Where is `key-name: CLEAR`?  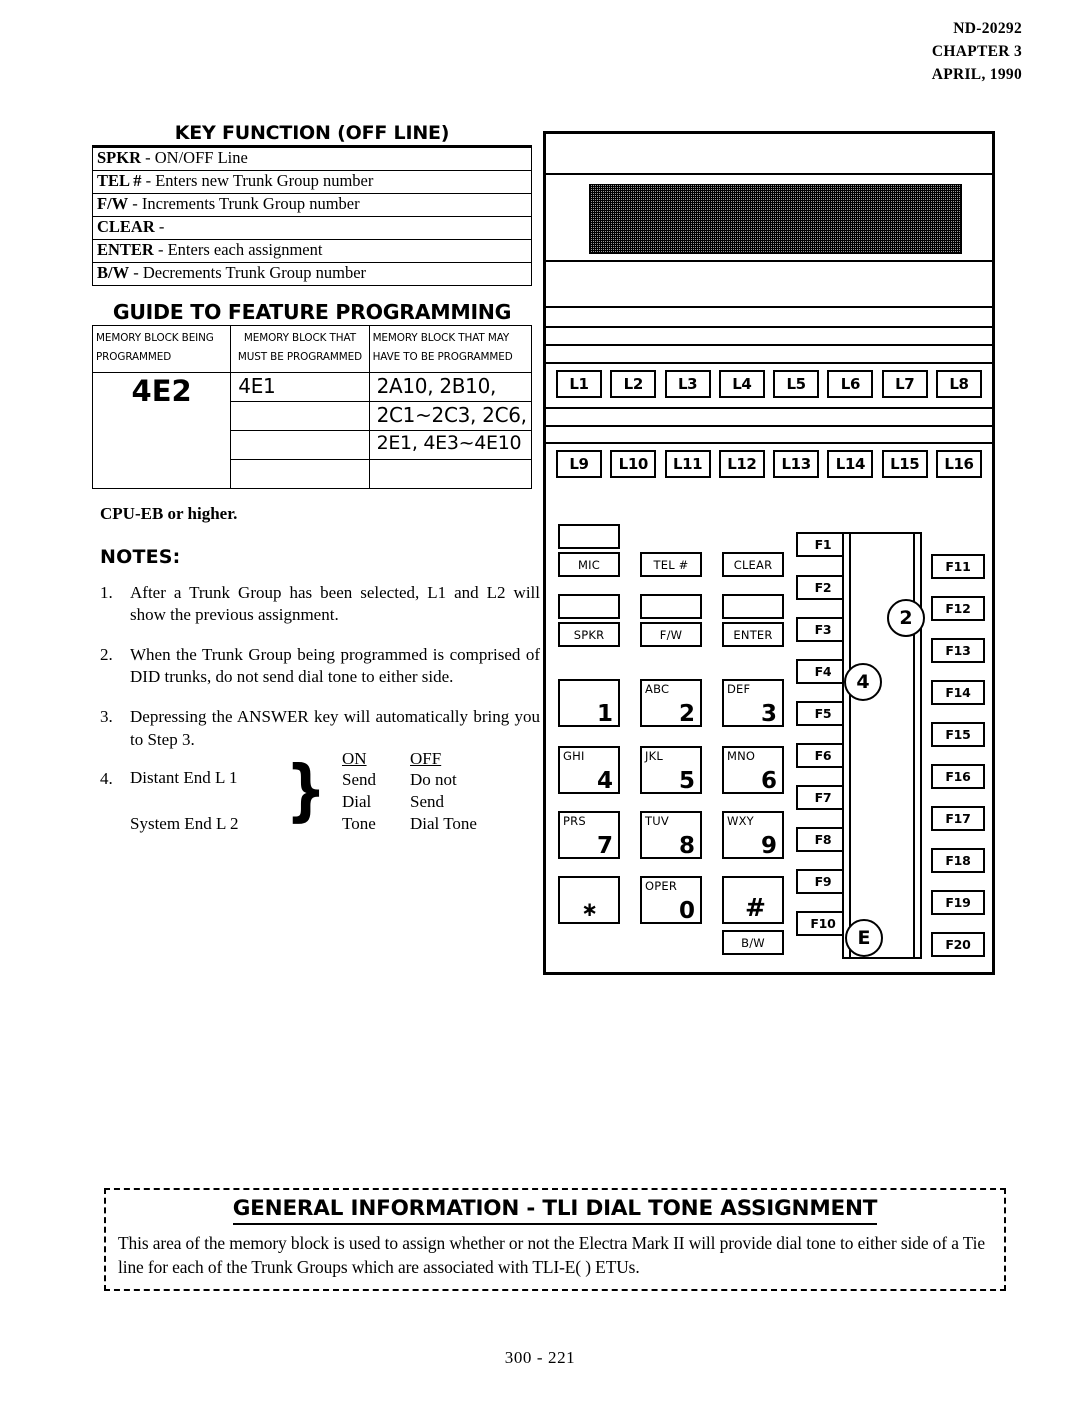
key-name: CLEAR is located at coordinates (126, 227).